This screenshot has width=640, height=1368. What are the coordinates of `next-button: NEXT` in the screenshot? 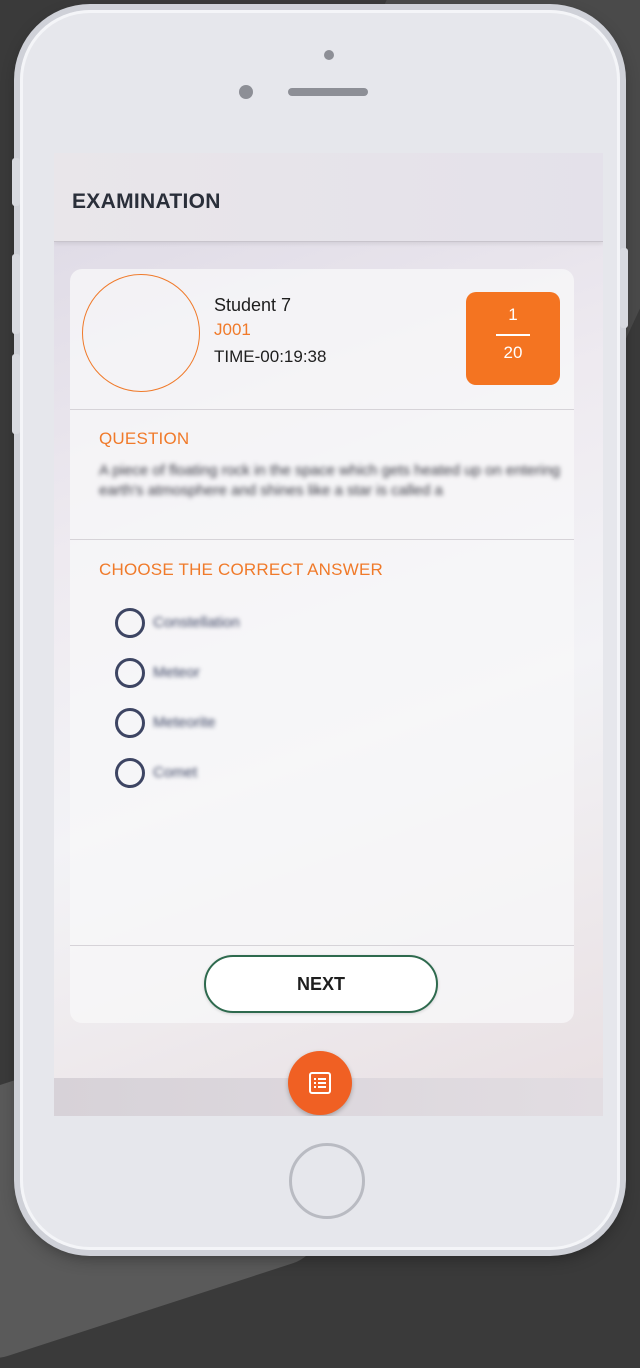 It's located at (321, 984).